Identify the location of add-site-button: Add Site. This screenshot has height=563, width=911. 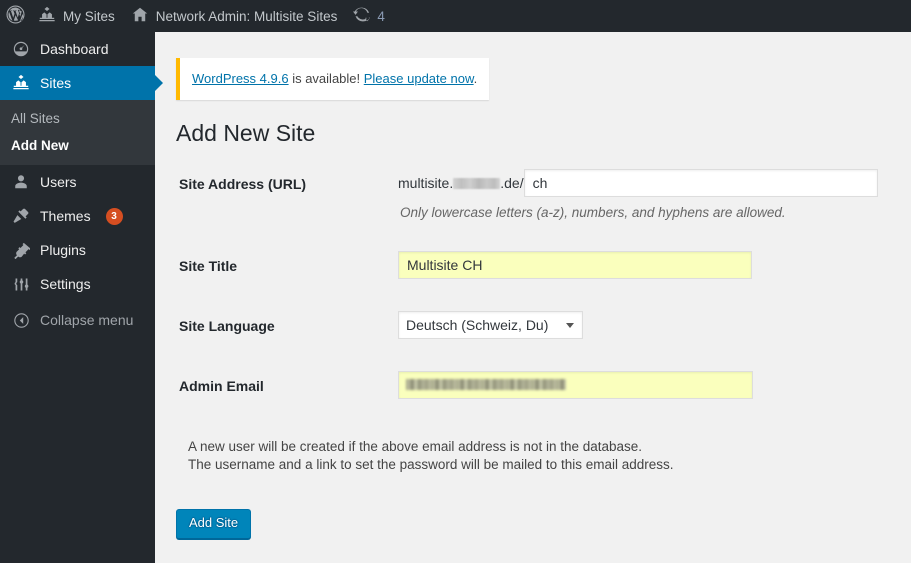
(214, 524).